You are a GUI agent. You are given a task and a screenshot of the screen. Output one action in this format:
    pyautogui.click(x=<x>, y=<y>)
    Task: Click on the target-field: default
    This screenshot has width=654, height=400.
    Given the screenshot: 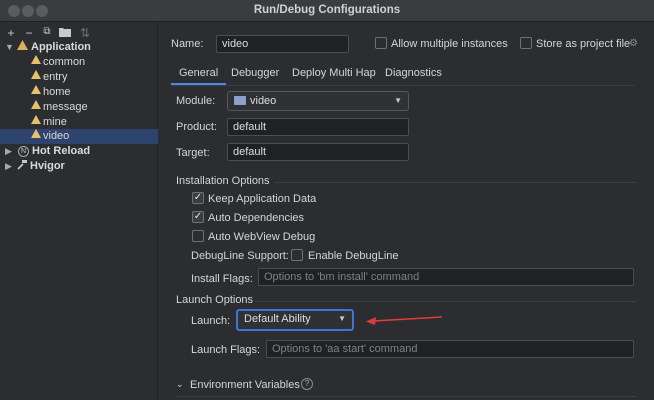 What is the action you would take?
    pyautogui.click(x=318, y=152)
    